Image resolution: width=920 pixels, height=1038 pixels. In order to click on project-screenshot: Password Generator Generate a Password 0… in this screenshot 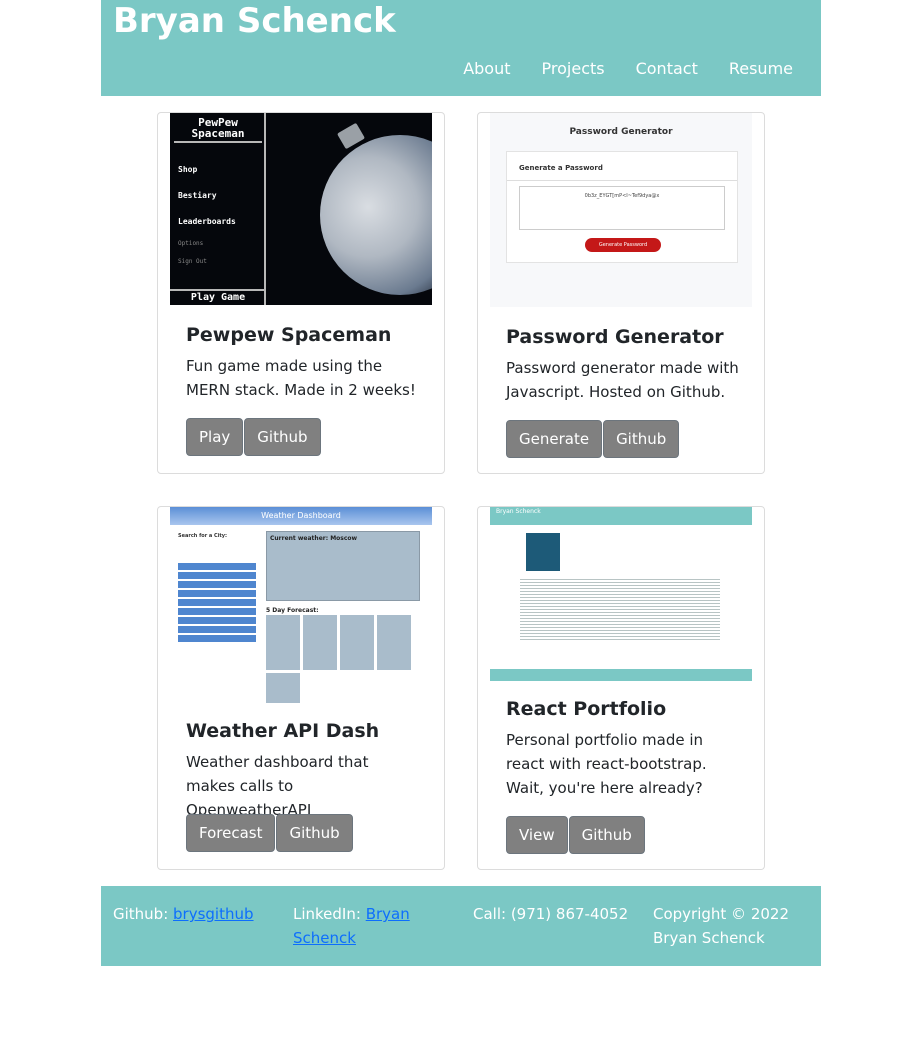, I will do `click(621, 210)`.